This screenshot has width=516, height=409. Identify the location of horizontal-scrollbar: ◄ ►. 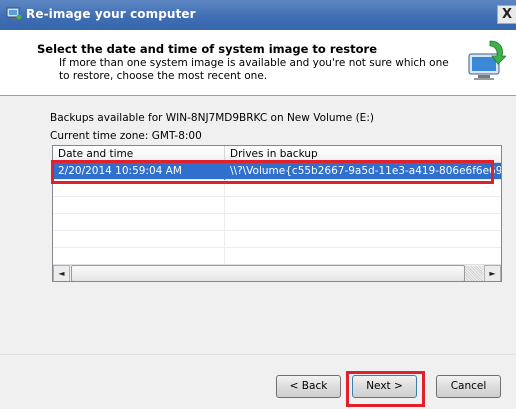
(277, 272).